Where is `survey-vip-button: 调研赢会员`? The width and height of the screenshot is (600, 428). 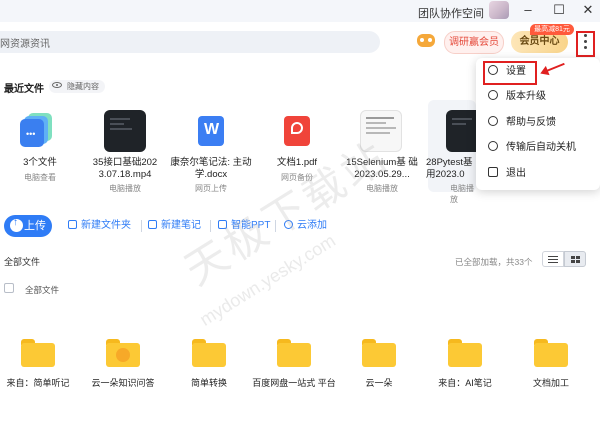 survey-vip-button: 调研赢会员 is located at coordinates (474, 42).